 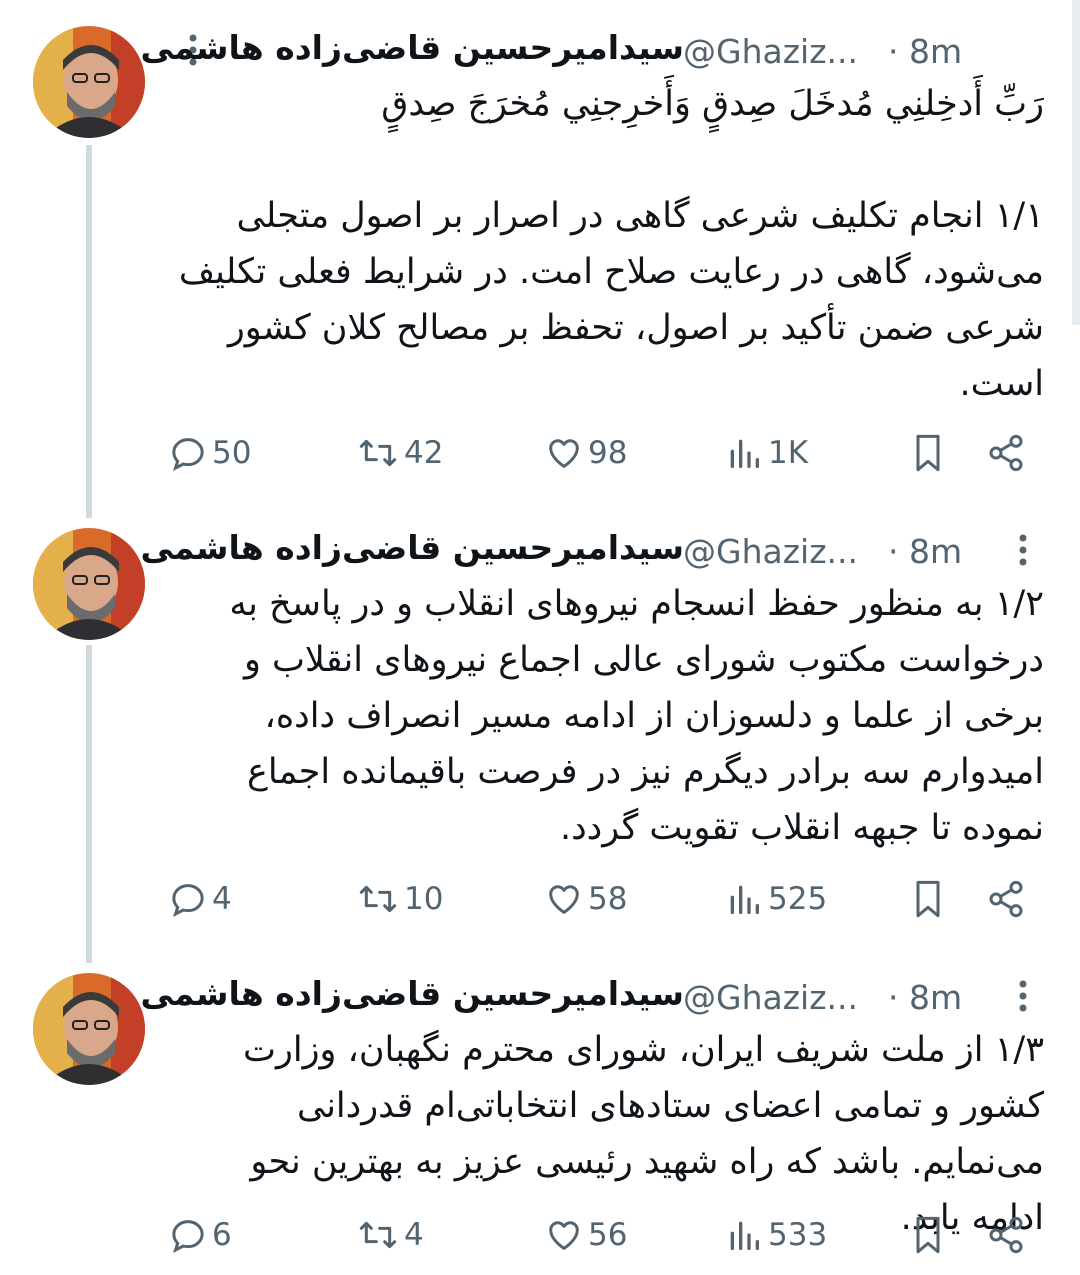 I want to click on views-button: 525, so click(x=775, y=899).